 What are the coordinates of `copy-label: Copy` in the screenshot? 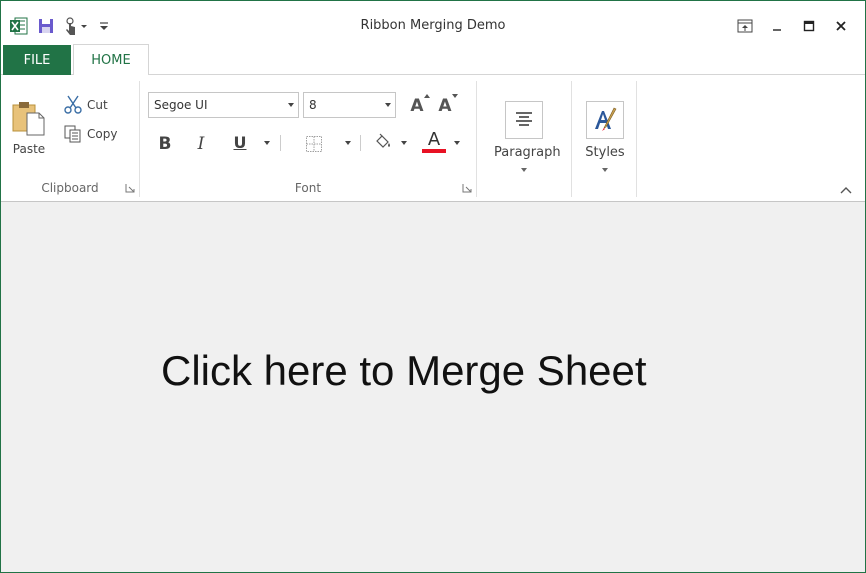 It's located at (102, 134).